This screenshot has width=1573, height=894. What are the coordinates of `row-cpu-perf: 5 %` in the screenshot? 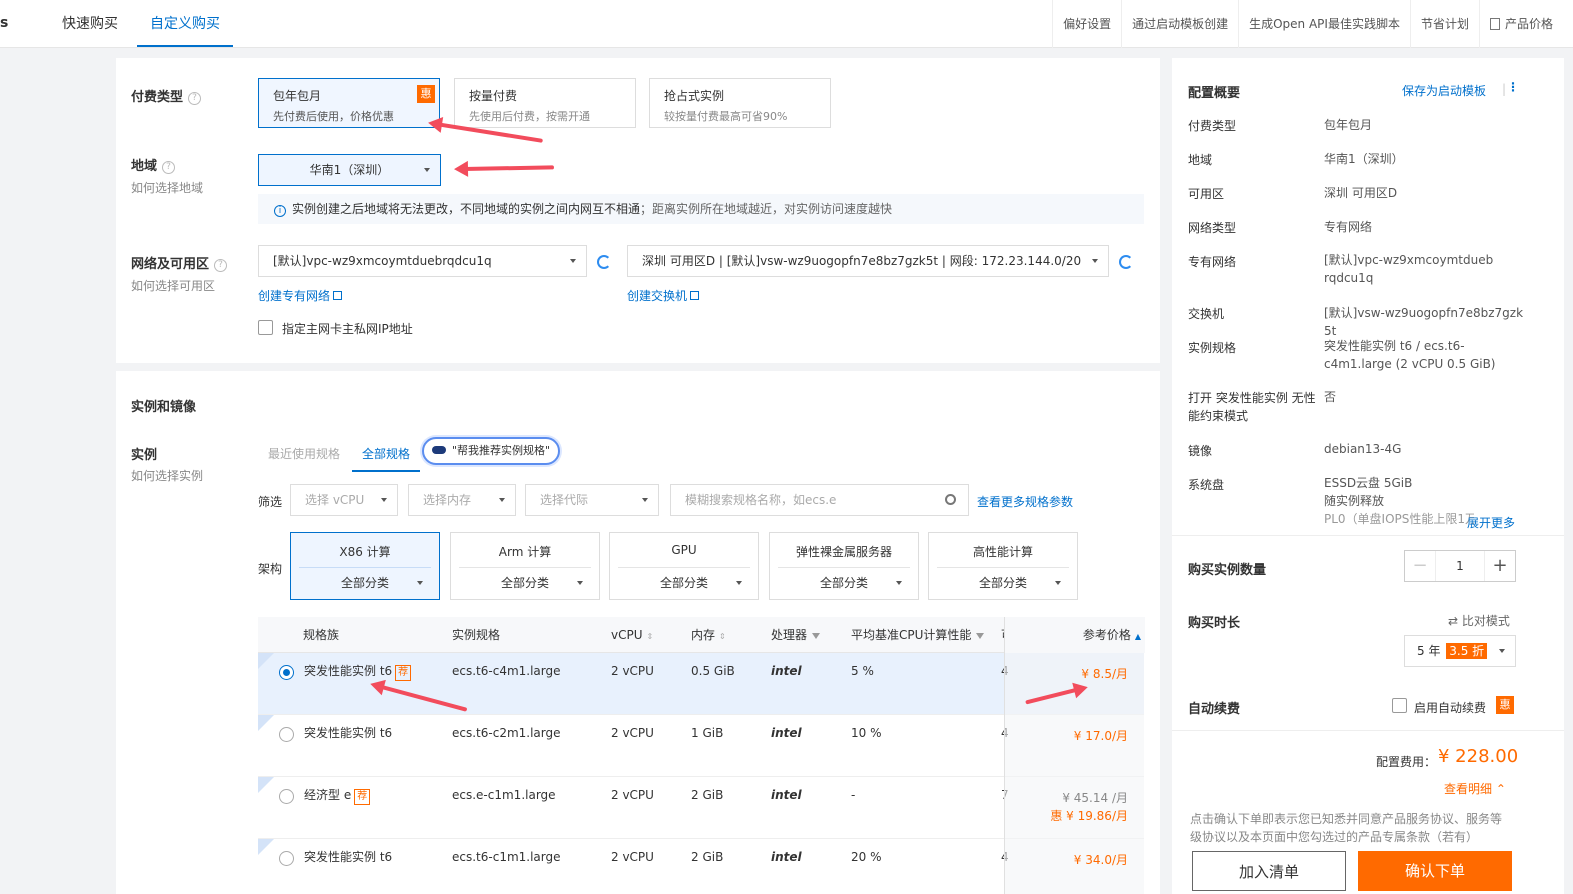 It's located at (862, 671).